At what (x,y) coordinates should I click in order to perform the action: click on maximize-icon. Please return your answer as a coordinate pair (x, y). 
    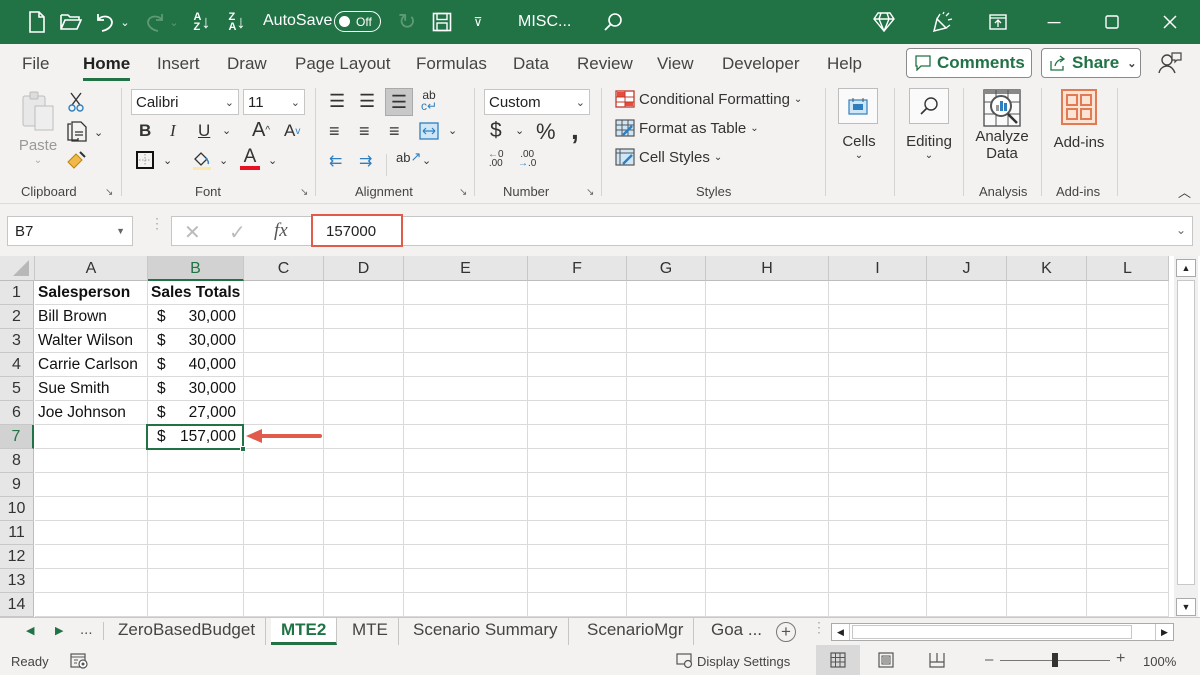
    Looking at the image, I should click on (1112, 22).